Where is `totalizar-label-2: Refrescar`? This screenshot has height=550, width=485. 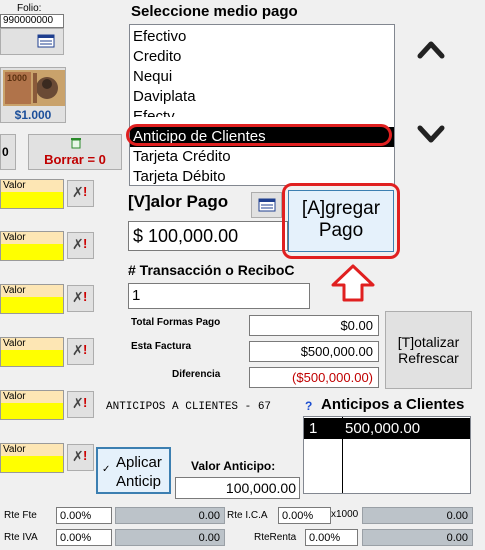
totalizar-label-2: Refrescar is located at coordinates (428, 358).